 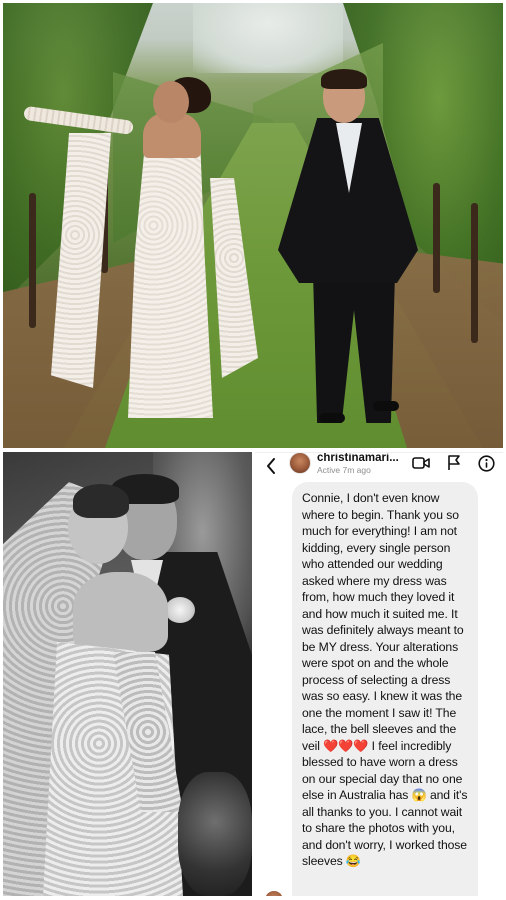 I want to click on bride-shoulder, so click(x=120, y=612).